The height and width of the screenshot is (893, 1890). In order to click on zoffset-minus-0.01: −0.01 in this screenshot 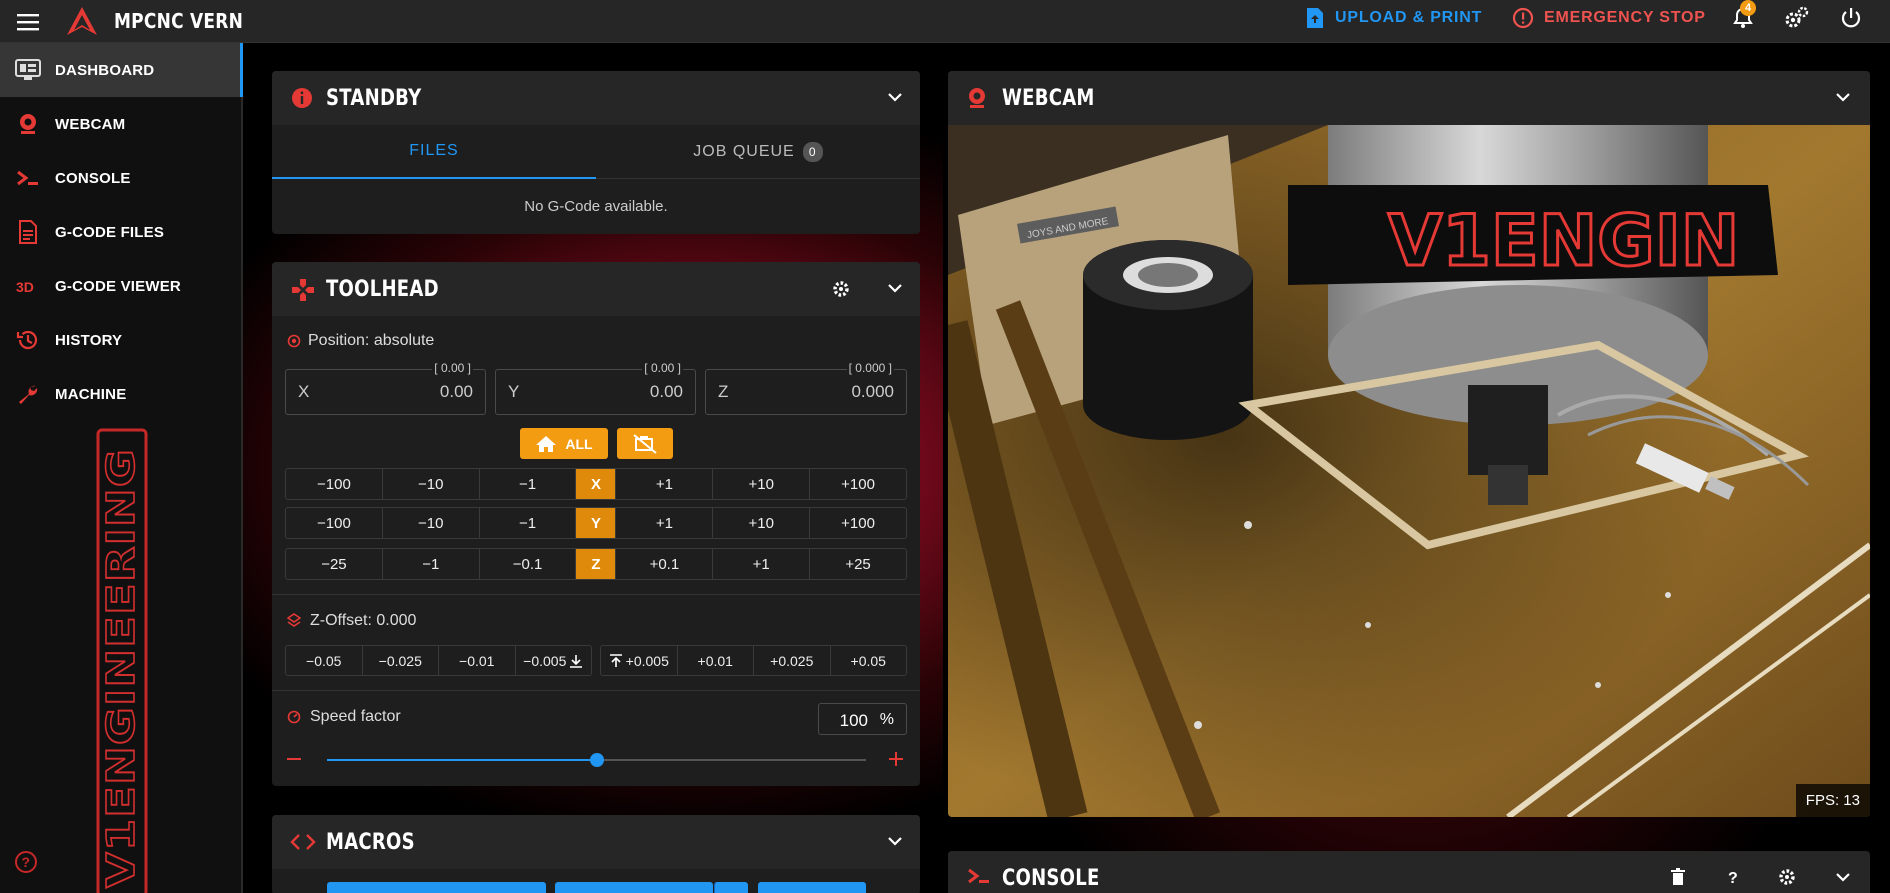, I will do `click(477, 660)`.